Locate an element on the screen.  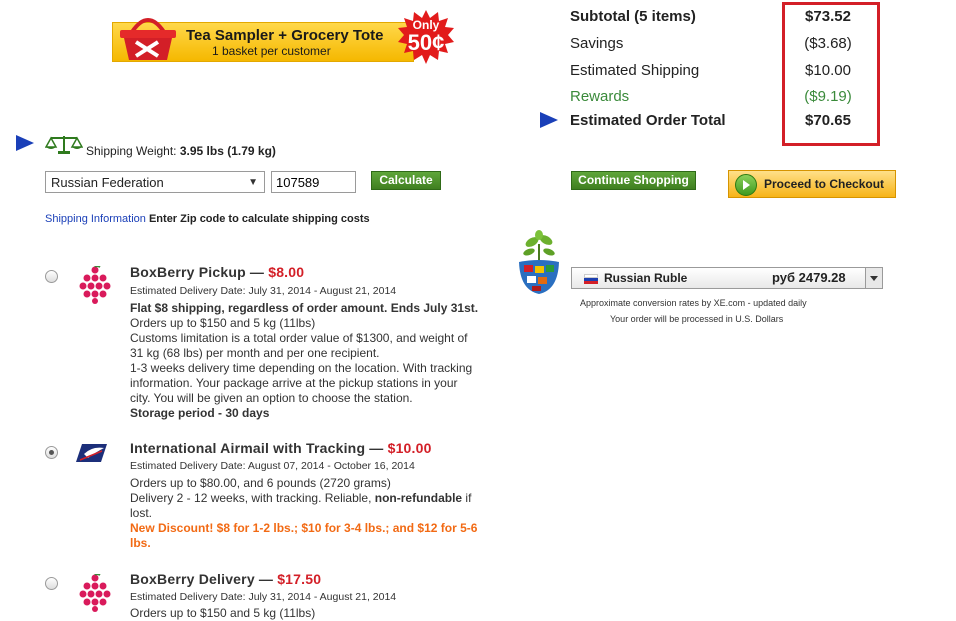
order-total-label: Estimated Order Total is located at coordinates (648, 120).